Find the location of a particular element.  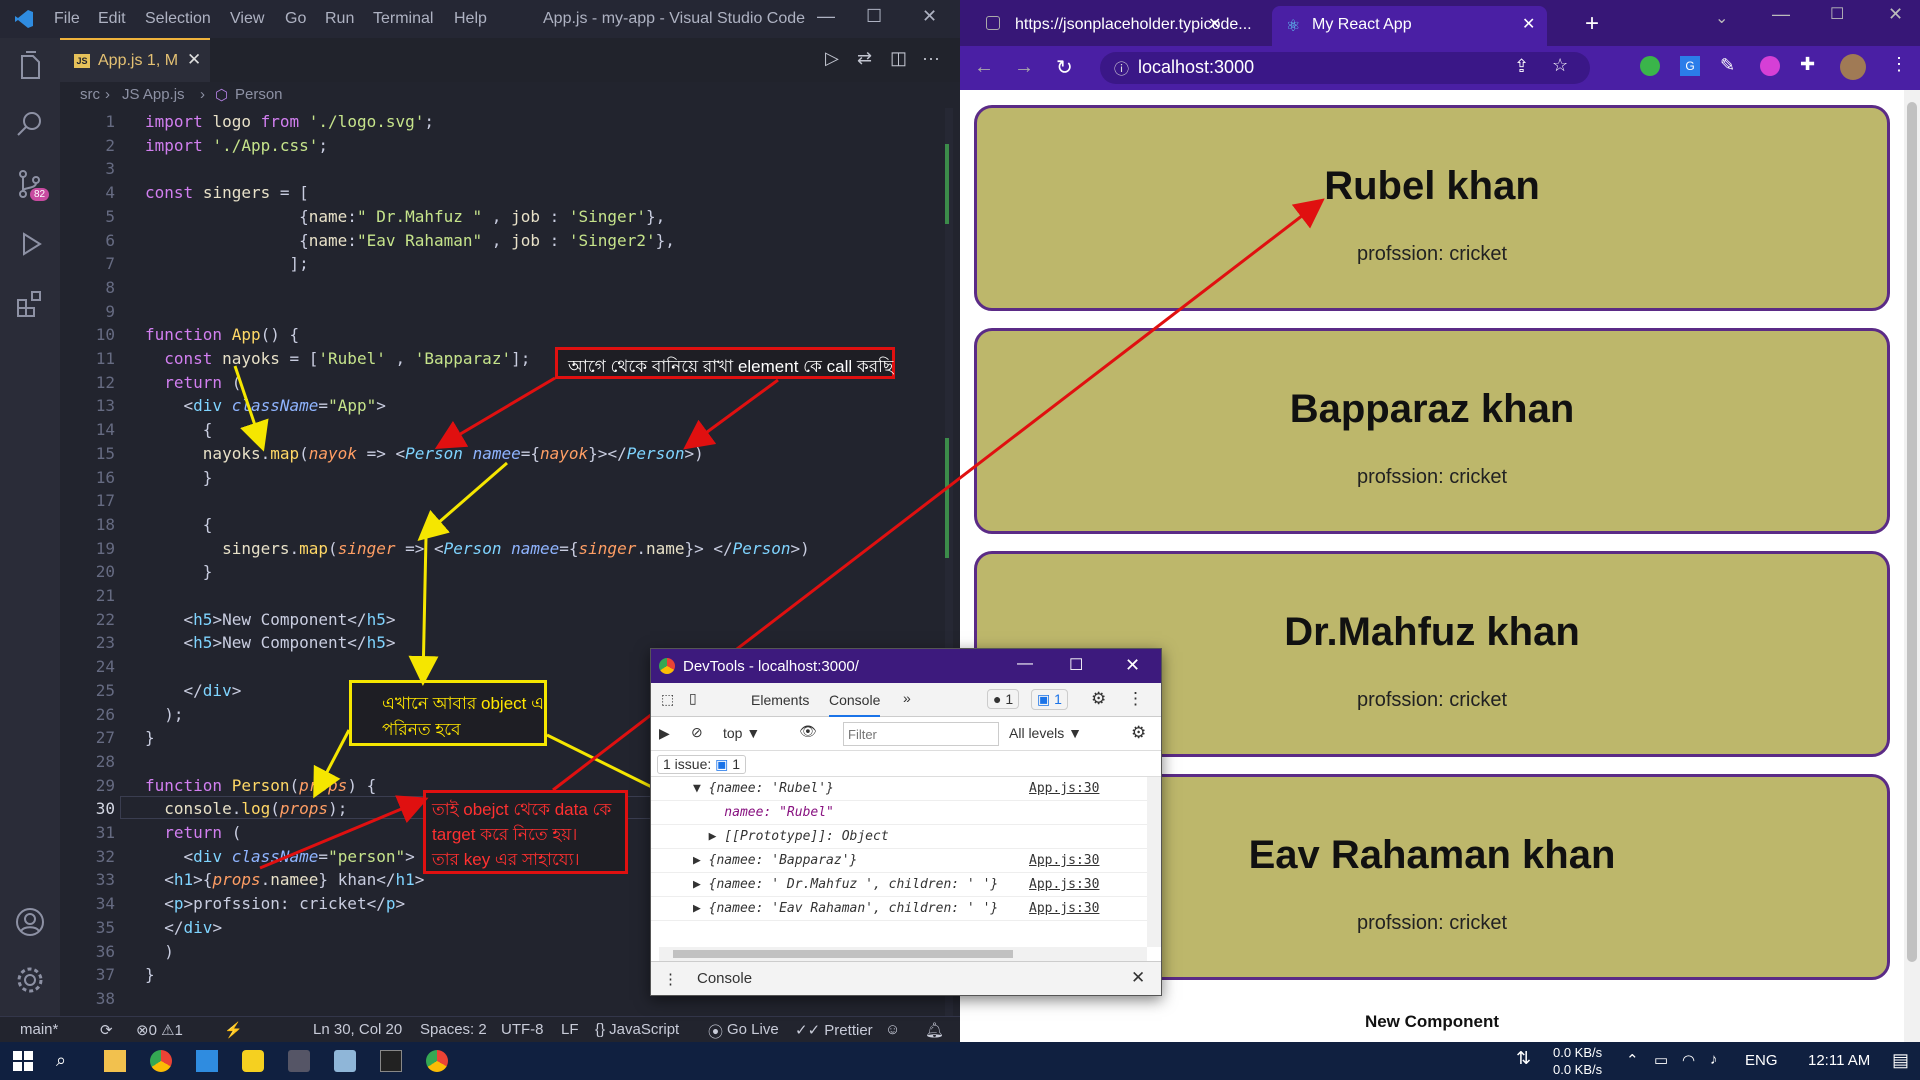

console-hscroll is located at coordinates (903, 954).